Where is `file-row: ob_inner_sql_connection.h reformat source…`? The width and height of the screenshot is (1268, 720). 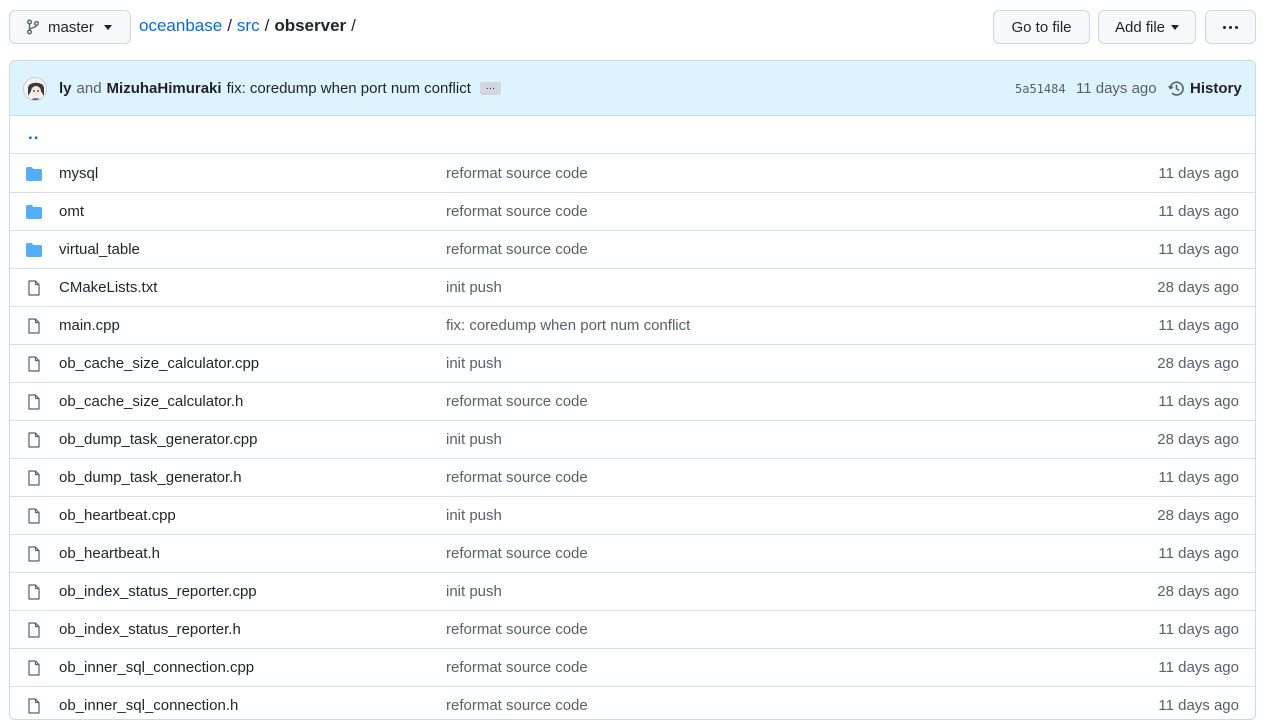 file-row: ob_inner_sql_connection.h reformat source… is located at coordinates (632, 703).